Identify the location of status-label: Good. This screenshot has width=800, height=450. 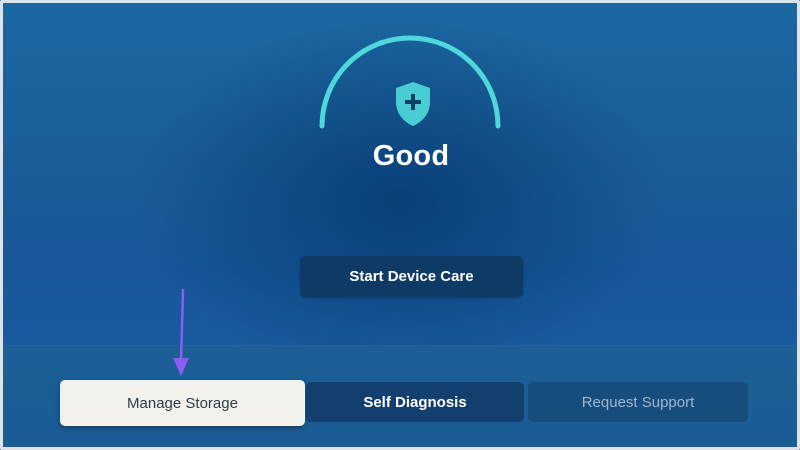
(411, 156).